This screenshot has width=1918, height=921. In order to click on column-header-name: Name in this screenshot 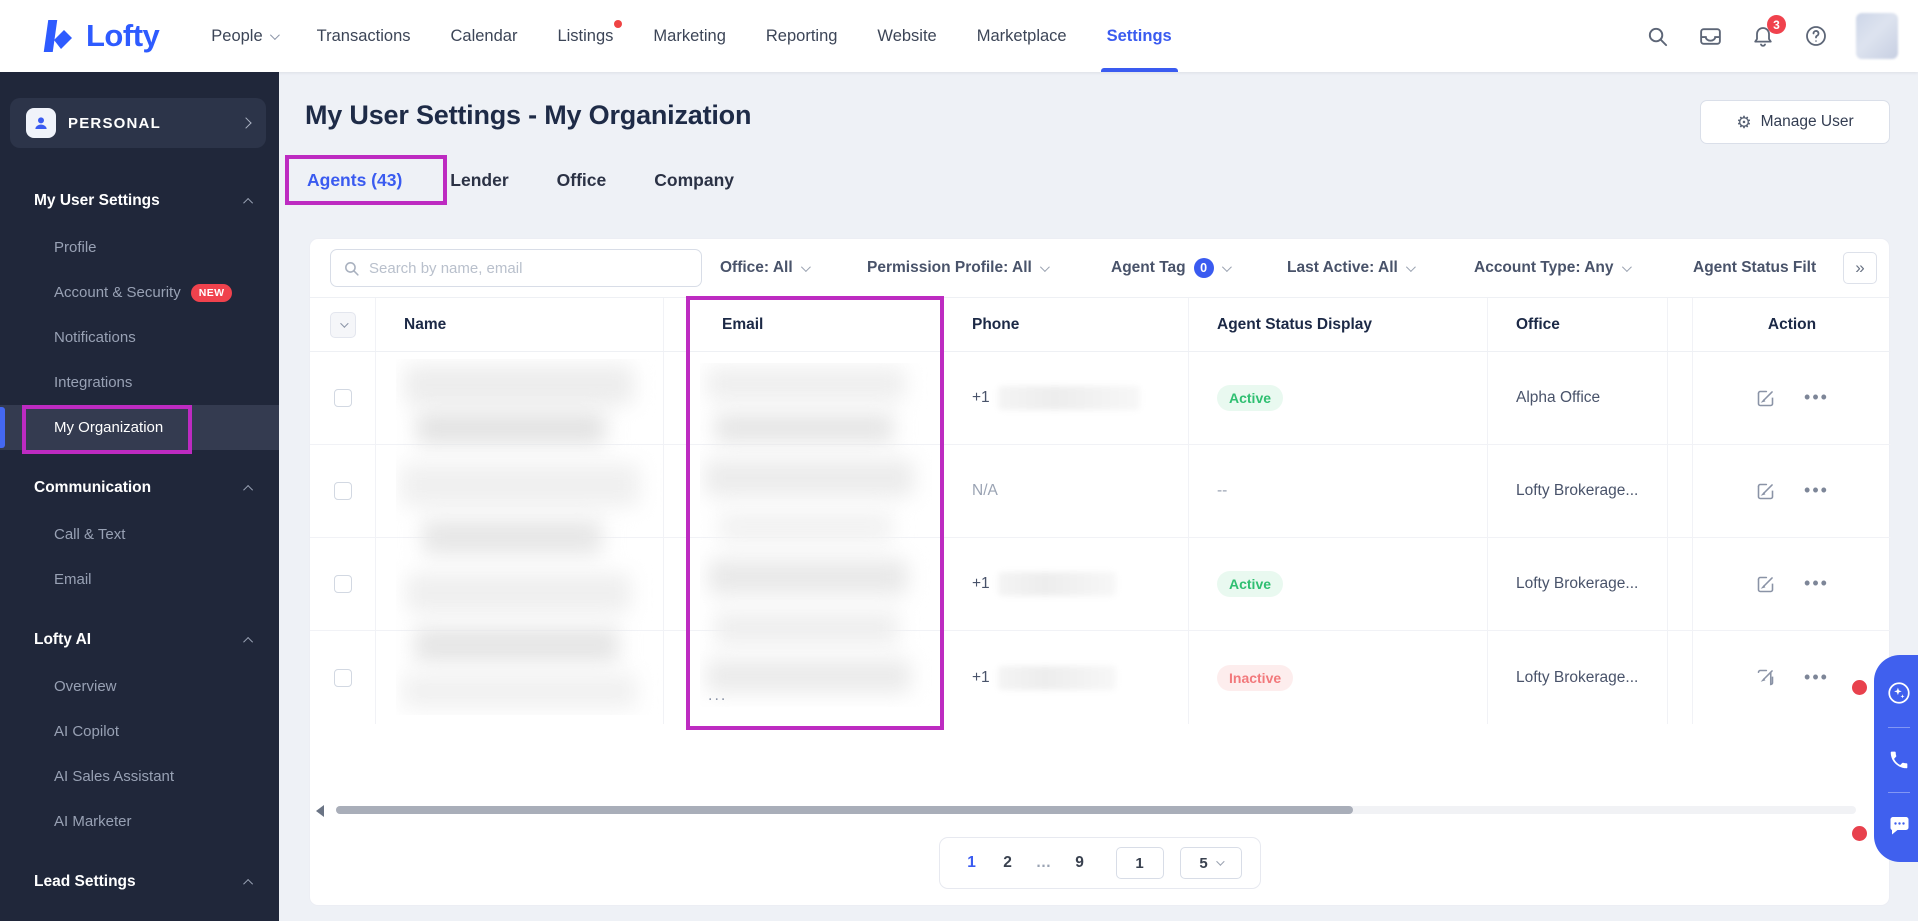, I will do `click(520, 324)`.